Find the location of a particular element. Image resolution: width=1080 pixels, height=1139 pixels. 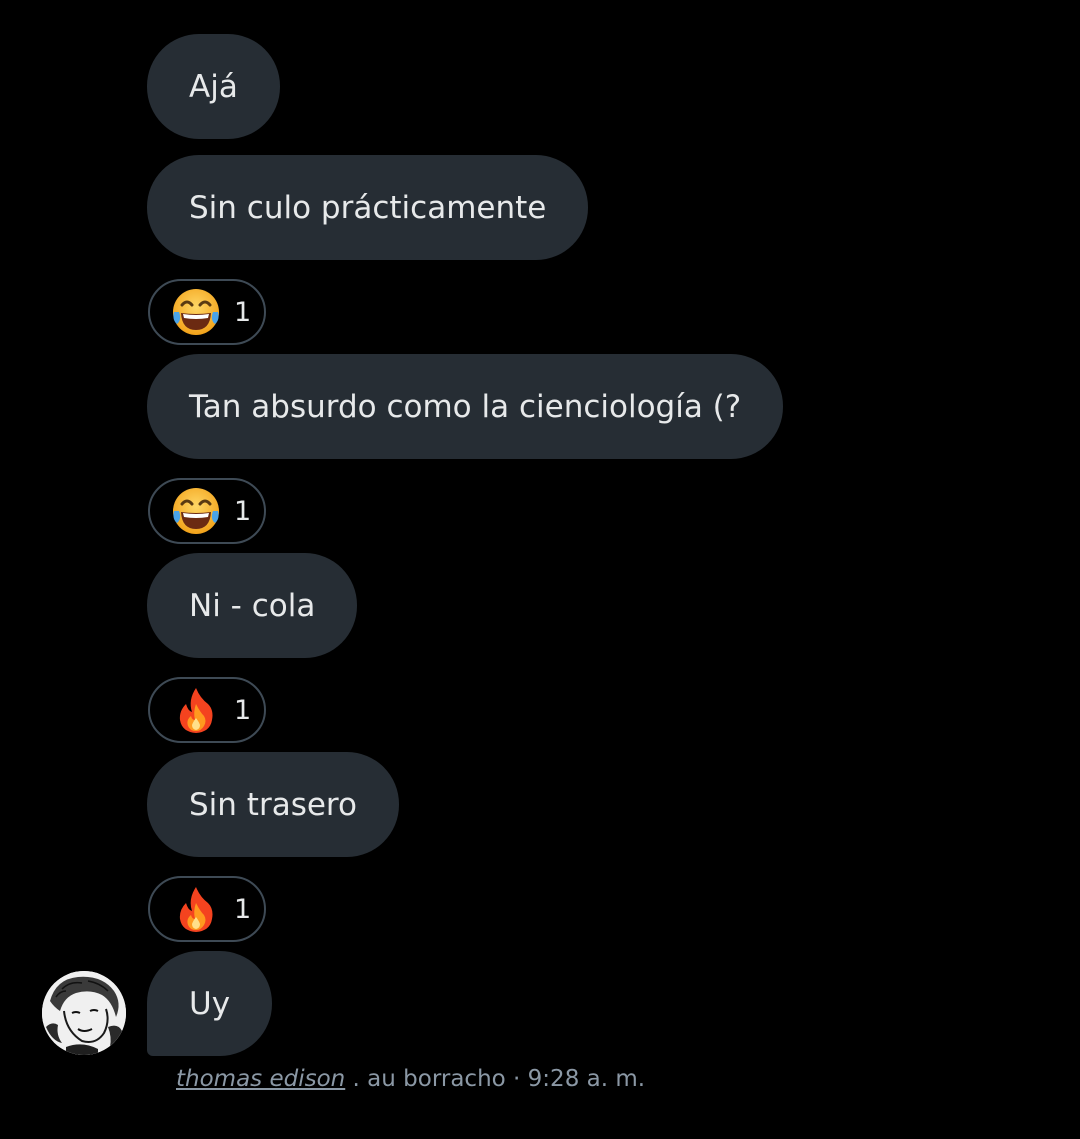

sender-label: au borracho is located at coordinates (436, 1079).